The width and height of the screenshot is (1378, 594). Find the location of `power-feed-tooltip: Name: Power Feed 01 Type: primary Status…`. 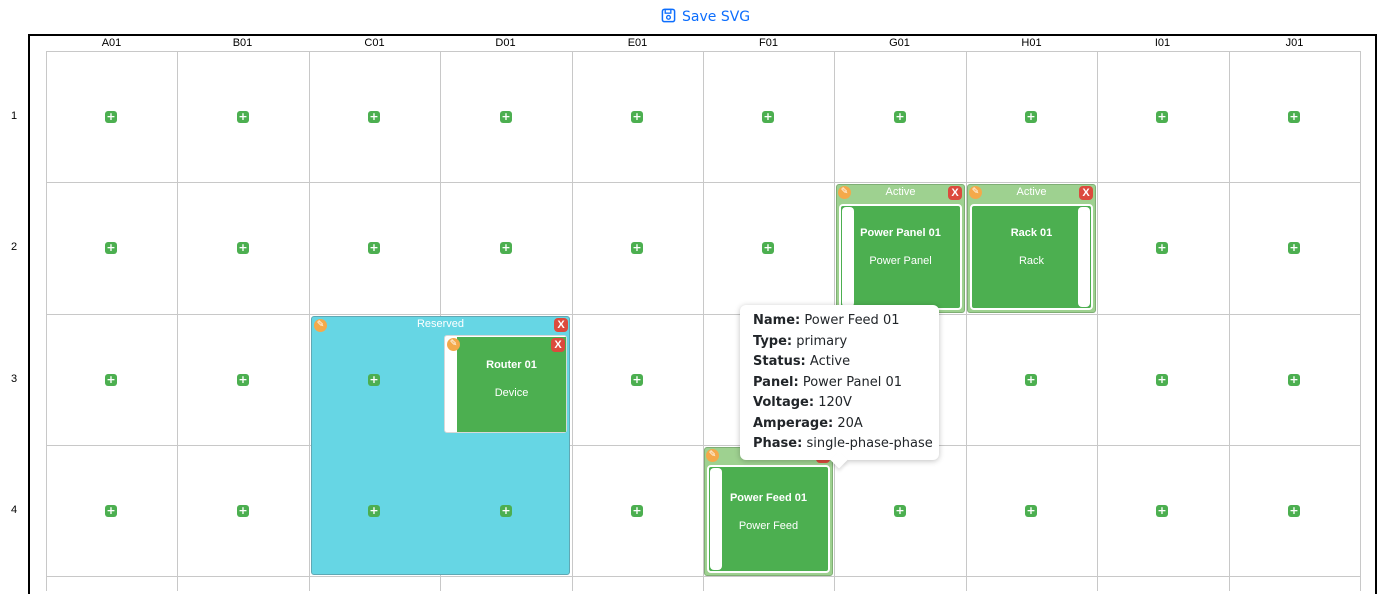

power-feed-tooltip: Name: Power Feed 01 Type: primary Status… is located at coordinates (839, 387).